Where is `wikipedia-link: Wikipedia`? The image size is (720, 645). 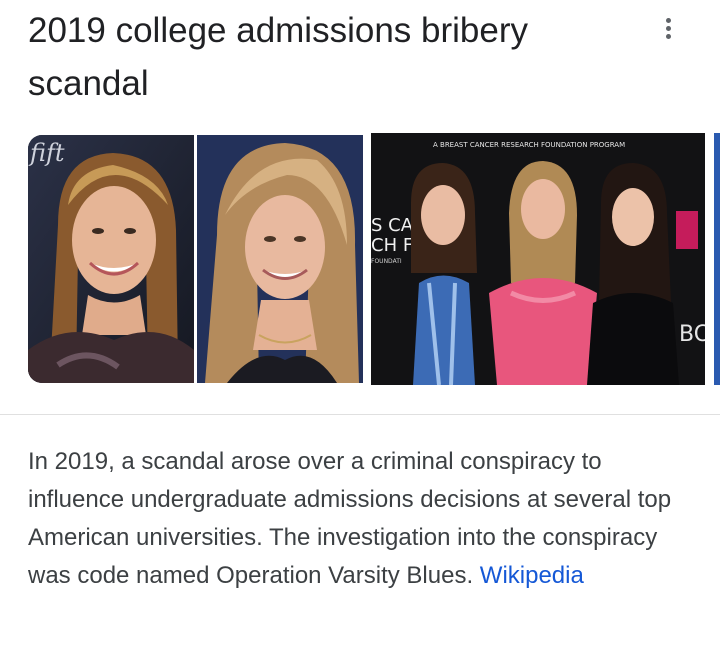 wikipedia-link: Wikipedia is located at coordinates (532, 575).